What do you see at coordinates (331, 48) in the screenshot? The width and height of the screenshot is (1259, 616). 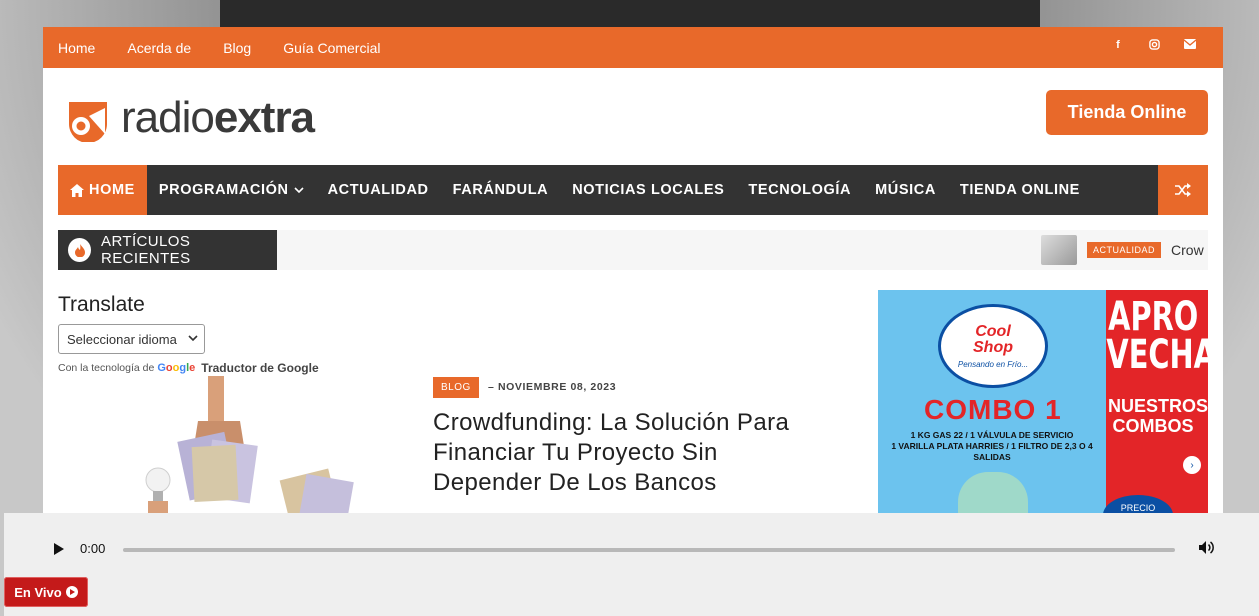 I see `top-menu-guide: Guía Comercial` at bounding box center [331, 48].